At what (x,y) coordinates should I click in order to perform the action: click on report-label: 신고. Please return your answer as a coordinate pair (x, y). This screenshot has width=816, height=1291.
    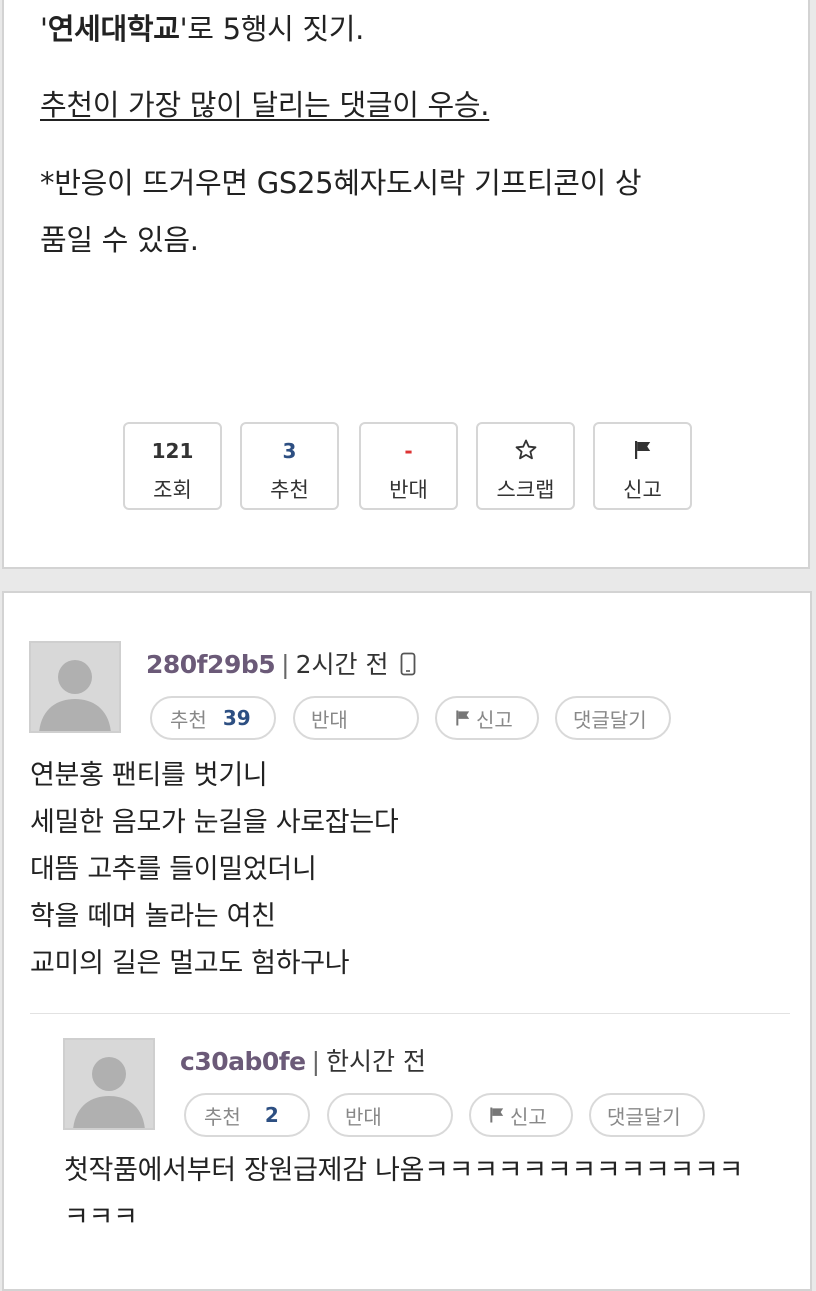
    Looking at the image, I should click on (642, 490).